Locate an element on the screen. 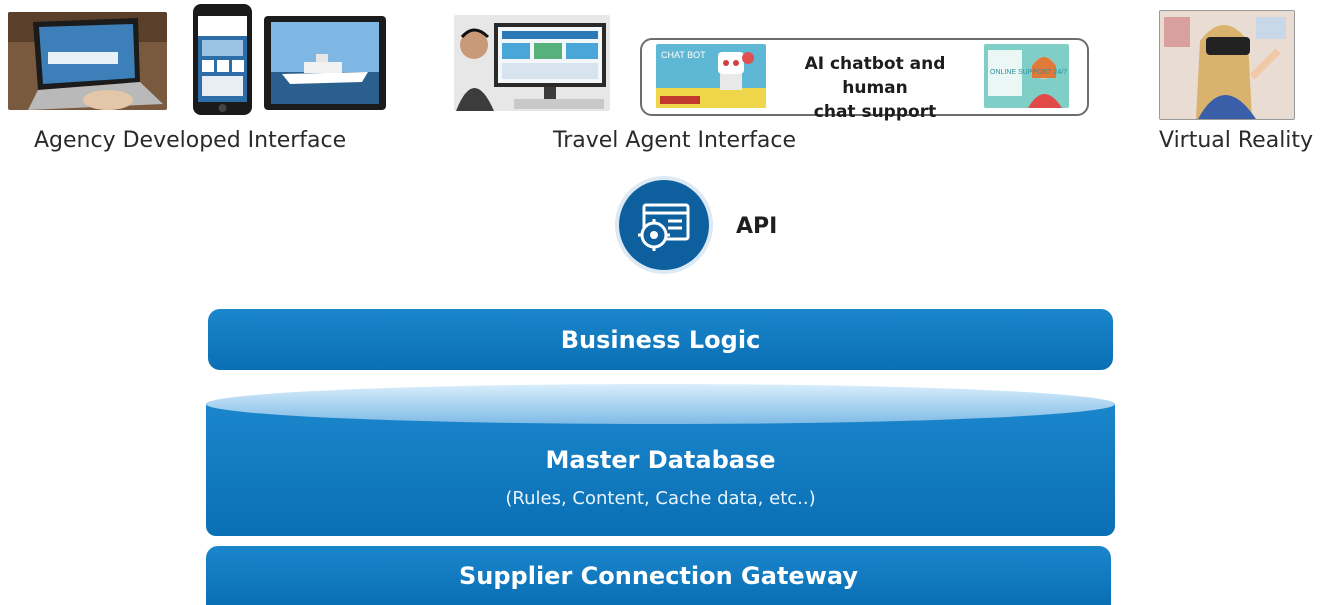  api-label: API is located at coordinates (757, 226).